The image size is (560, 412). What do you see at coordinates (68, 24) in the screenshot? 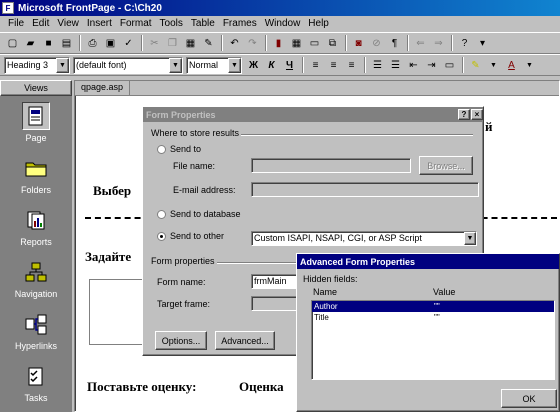
I see `menu-view: View` at bounding box center [68, 24].